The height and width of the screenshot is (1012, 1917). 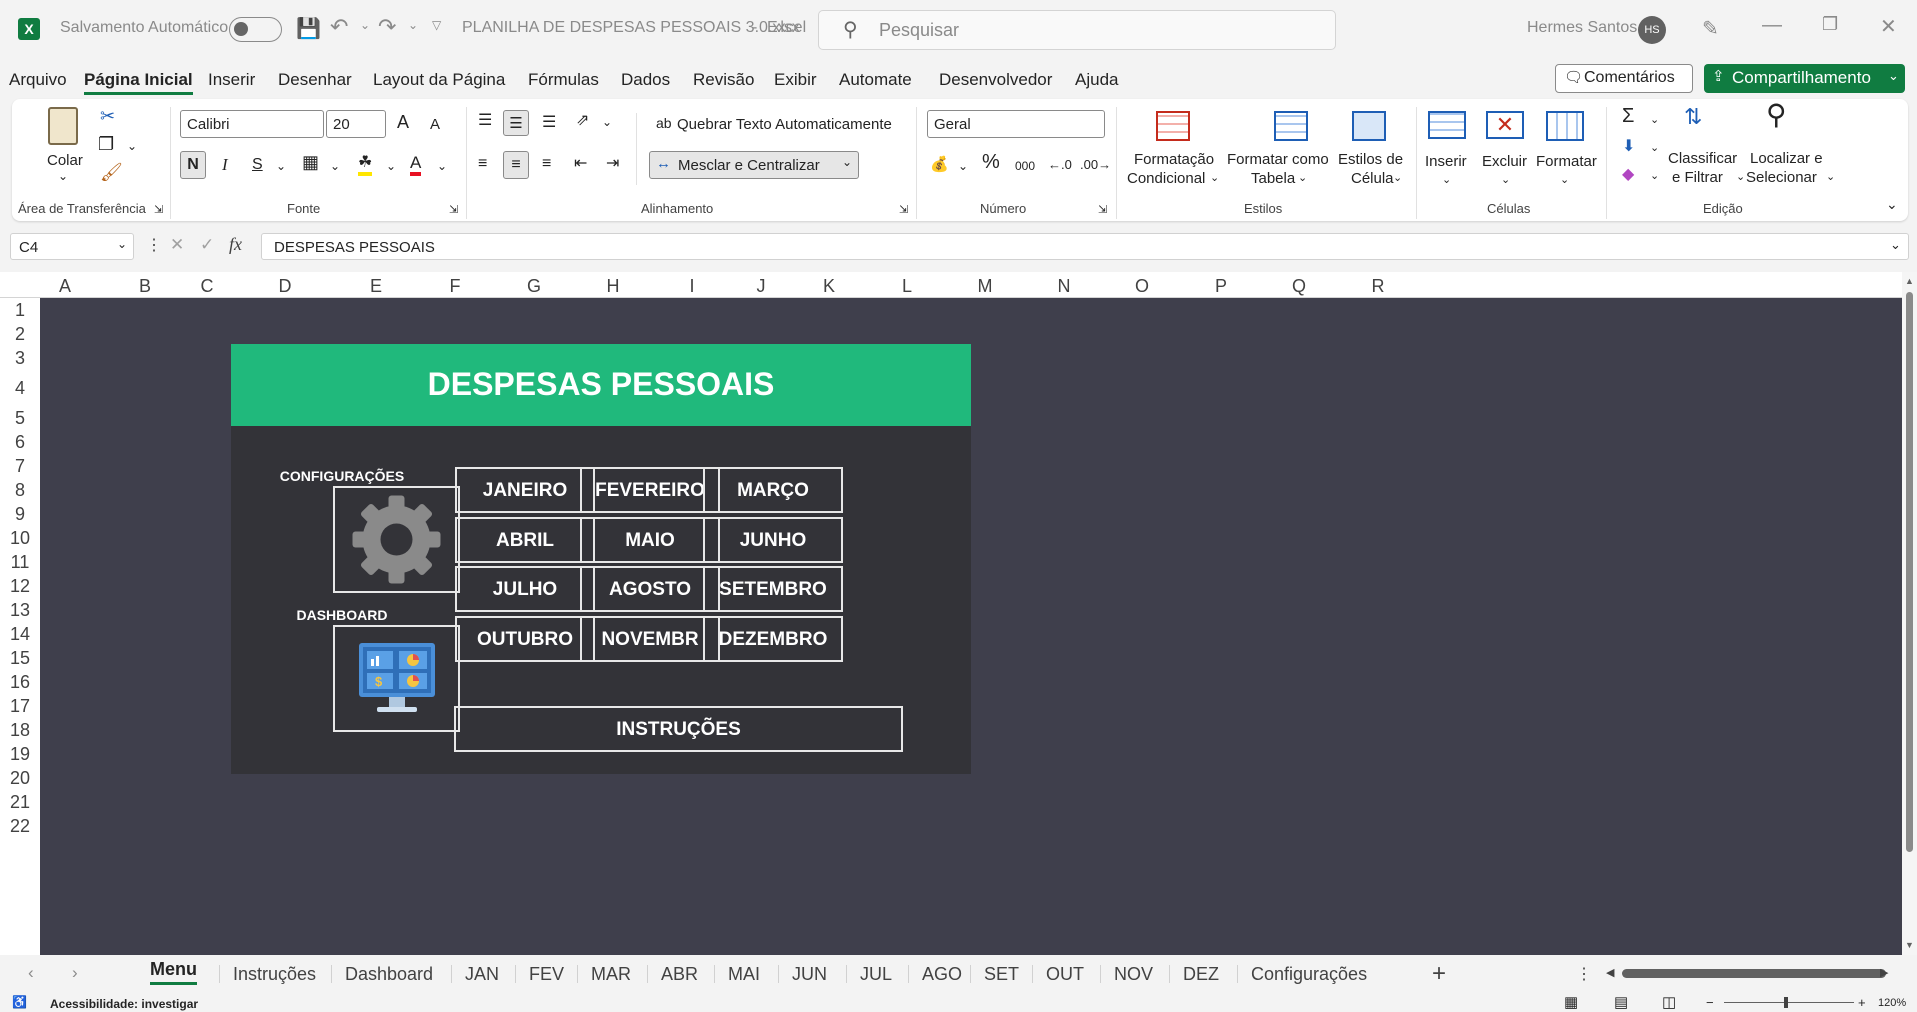 I want to click on font-size-combo: 20, so click(x=356, y=124).